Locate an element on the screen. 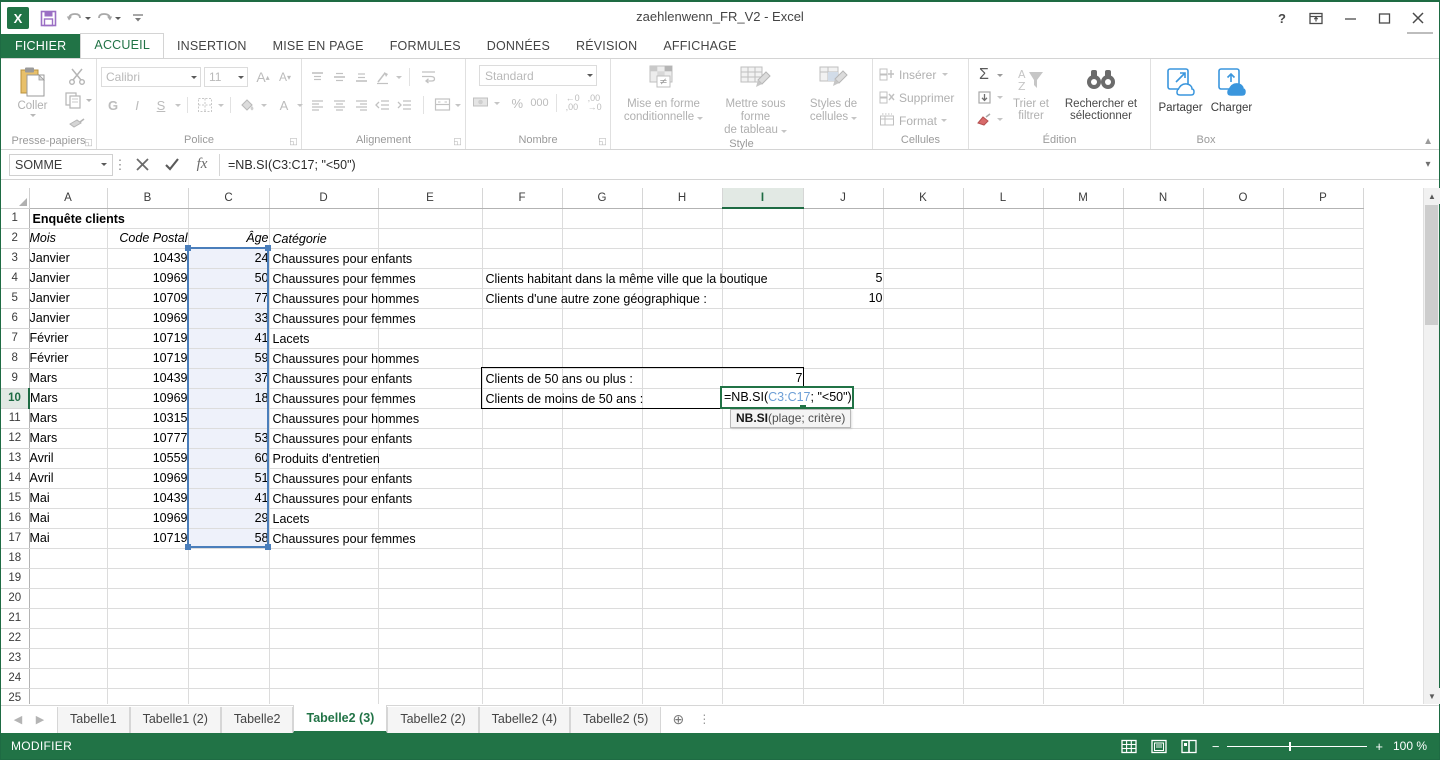  cell-H1 is located at coordinates (682, 218).